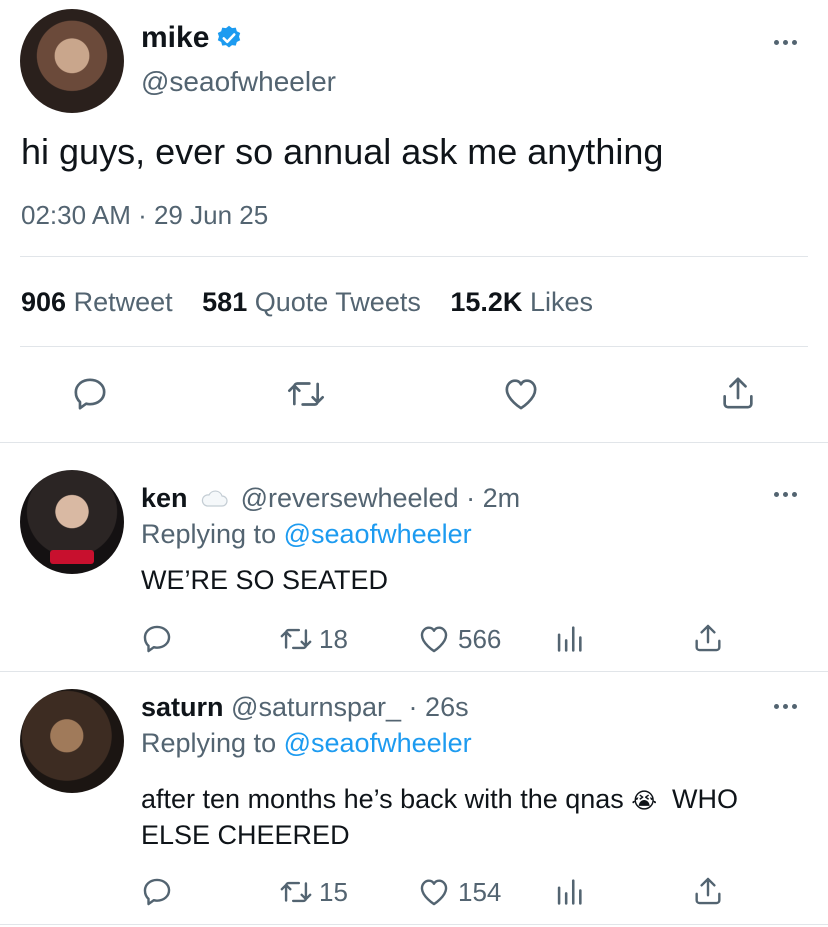  Describe the element at coordinates (382, 799) in the screenshot. I see `reply-text-part-1: after ten months he’s back with the qnas` at that location.